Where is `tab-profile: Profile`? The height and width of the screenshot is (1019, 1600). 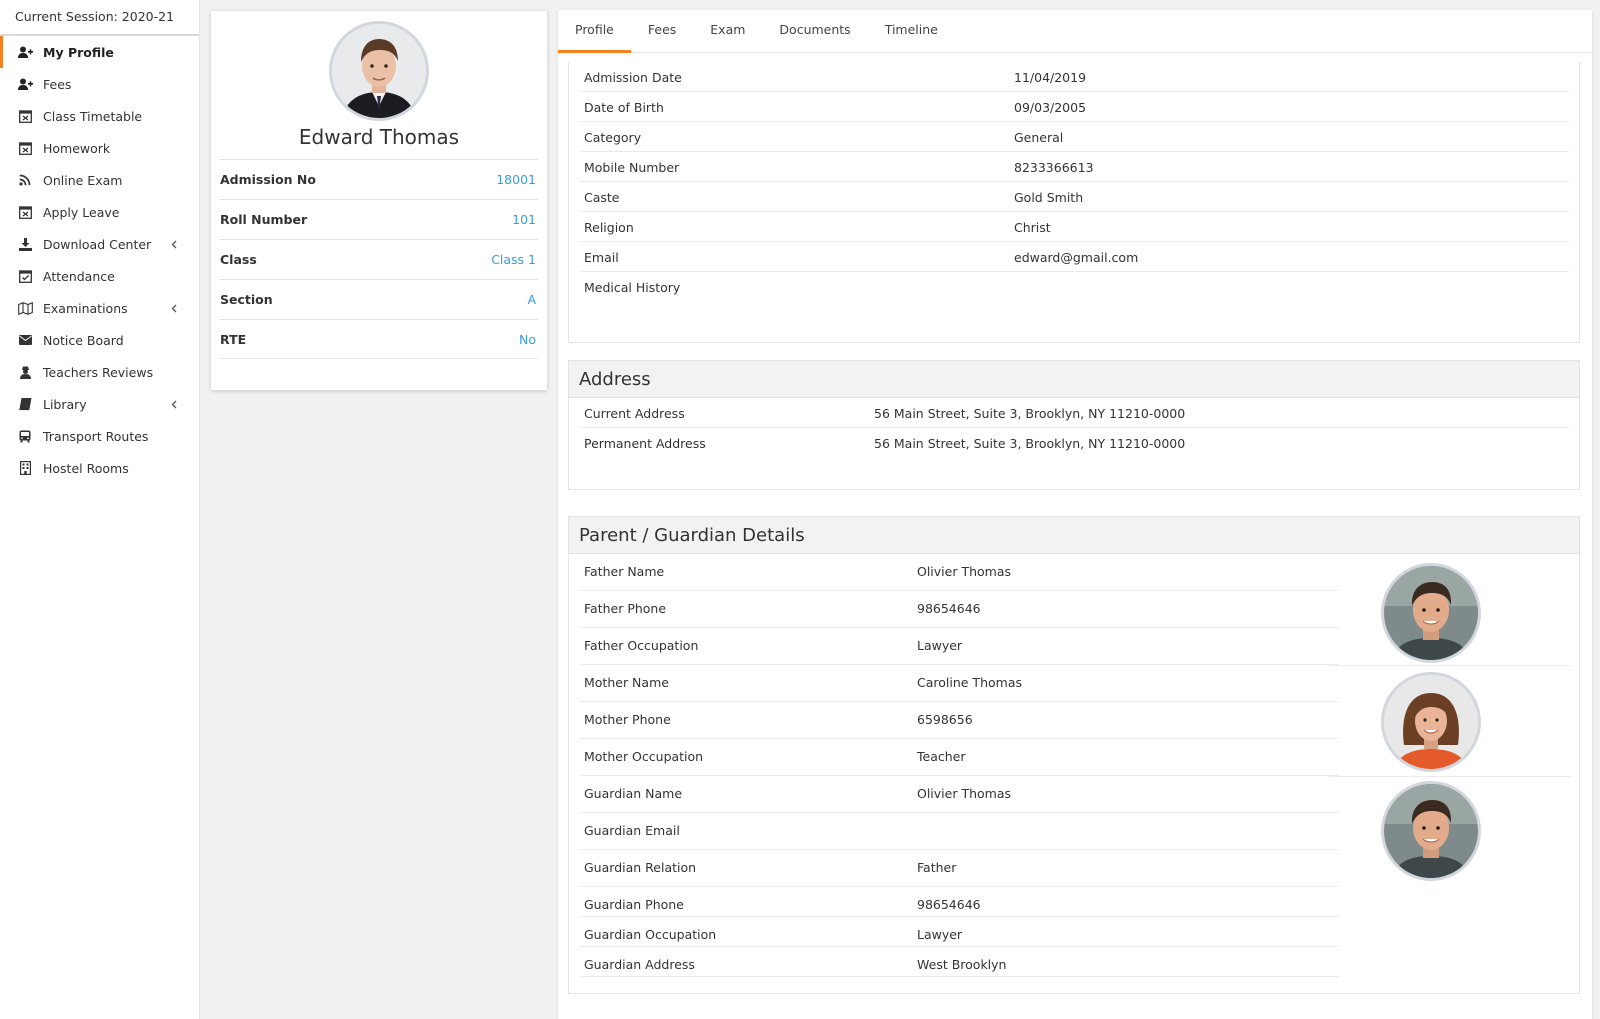
tab-profile: Profile is located at coordinates (594, 31).